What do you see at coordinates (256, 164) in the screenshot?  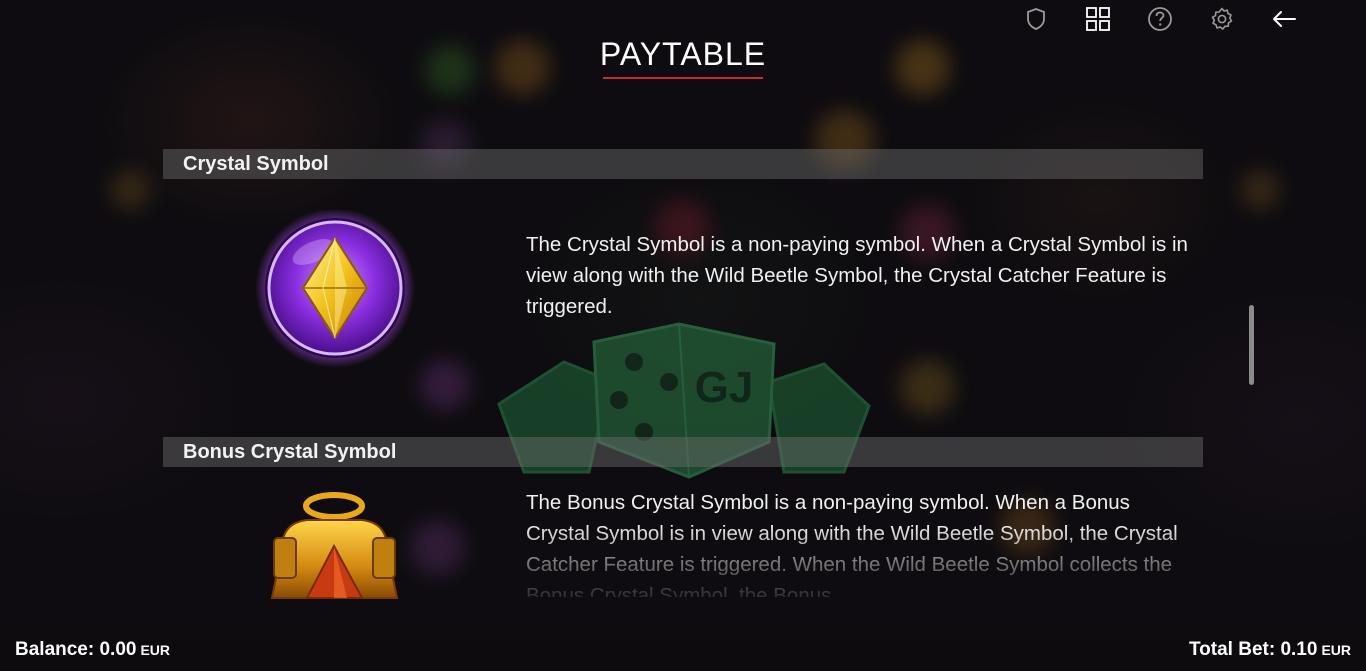 I see `section-title: Crystal Symbol` at bounding box center [256, 164].